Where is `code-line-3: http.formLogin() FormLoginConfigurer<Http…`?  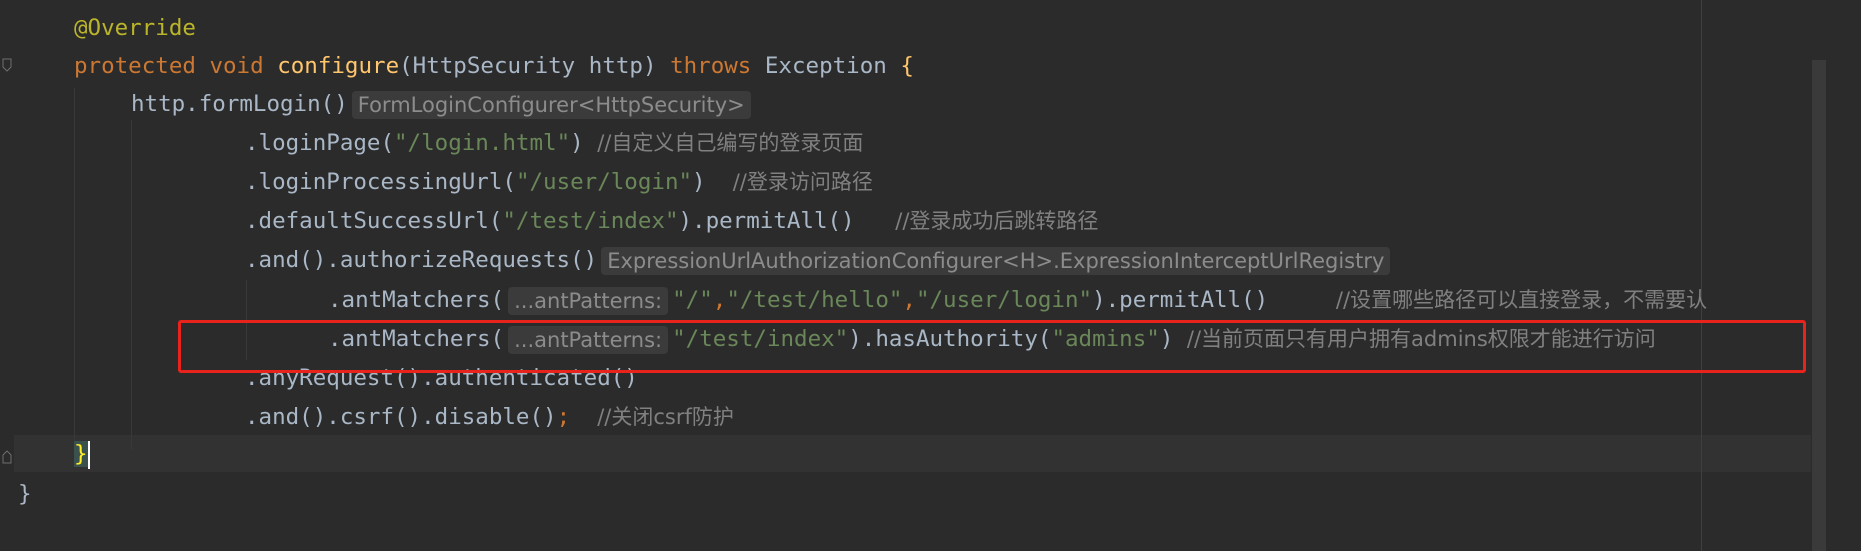 code-line-3: http.formLogin() FormLoginConfigurer<Http… is located at coordinates (443, 104).